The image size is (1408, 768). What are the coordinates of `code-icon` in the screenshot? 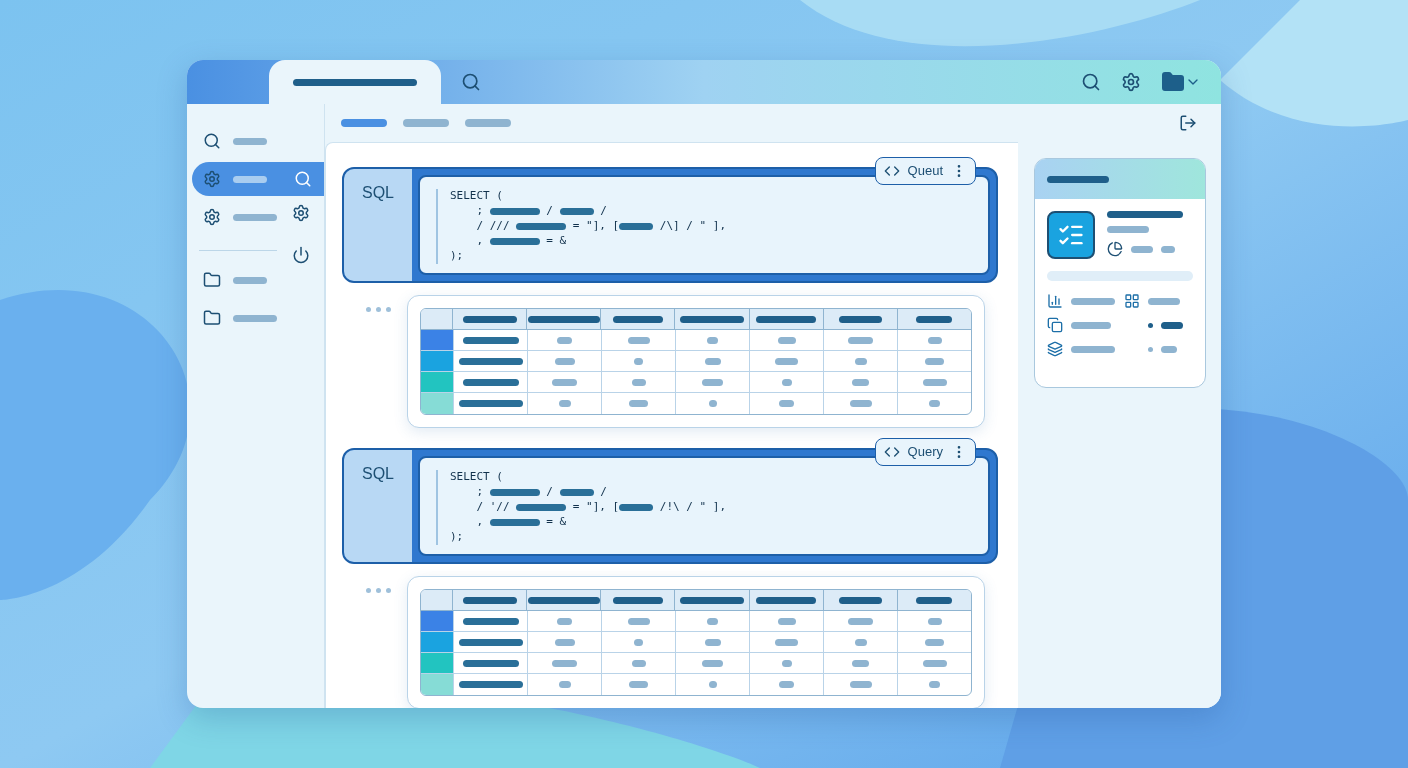 It's located at (891, 452).